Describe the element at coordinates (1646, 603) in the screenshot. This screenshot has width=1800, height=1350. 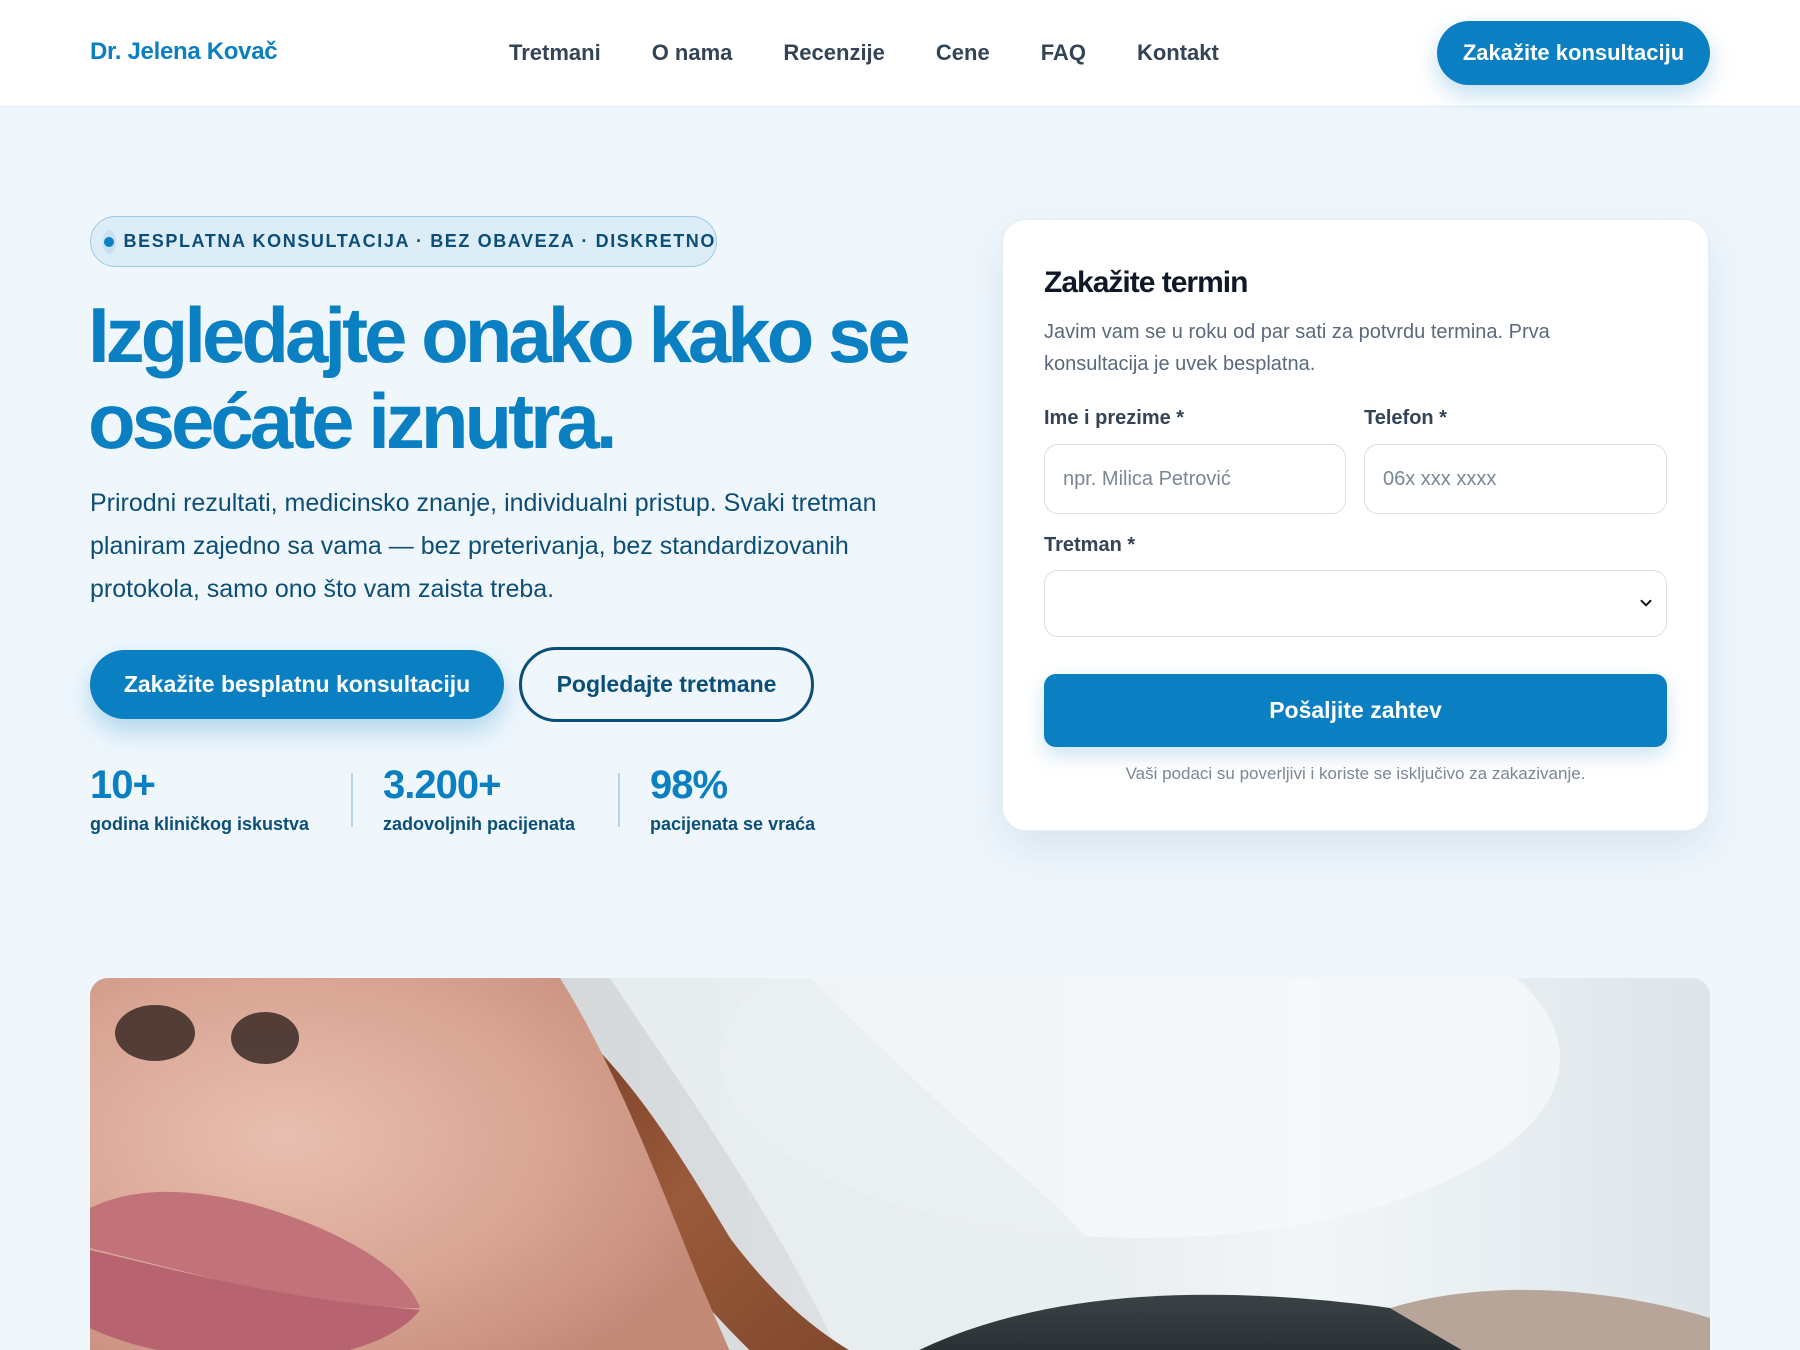
I see `chevron-down-icon` at that location.